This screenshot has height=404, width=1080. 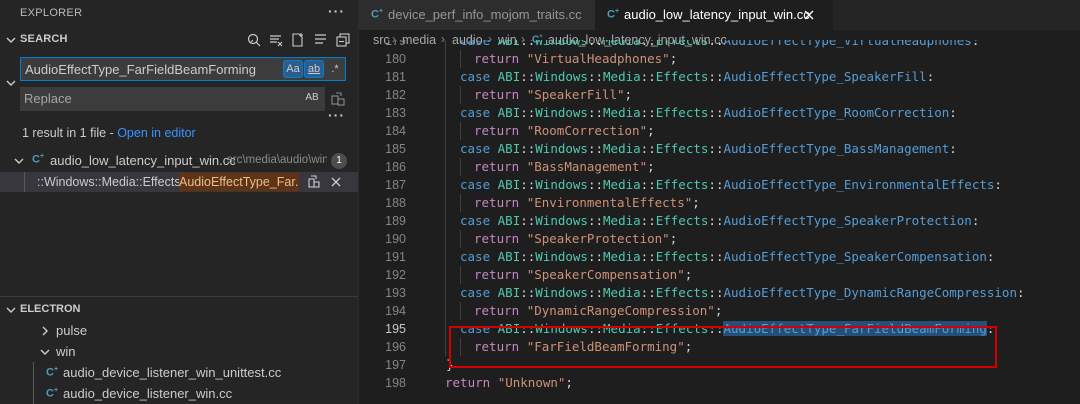 What do you see at coordinates (179, 296) in the screenshot?
I see `panel-divider` at bounding box center [179, 296].